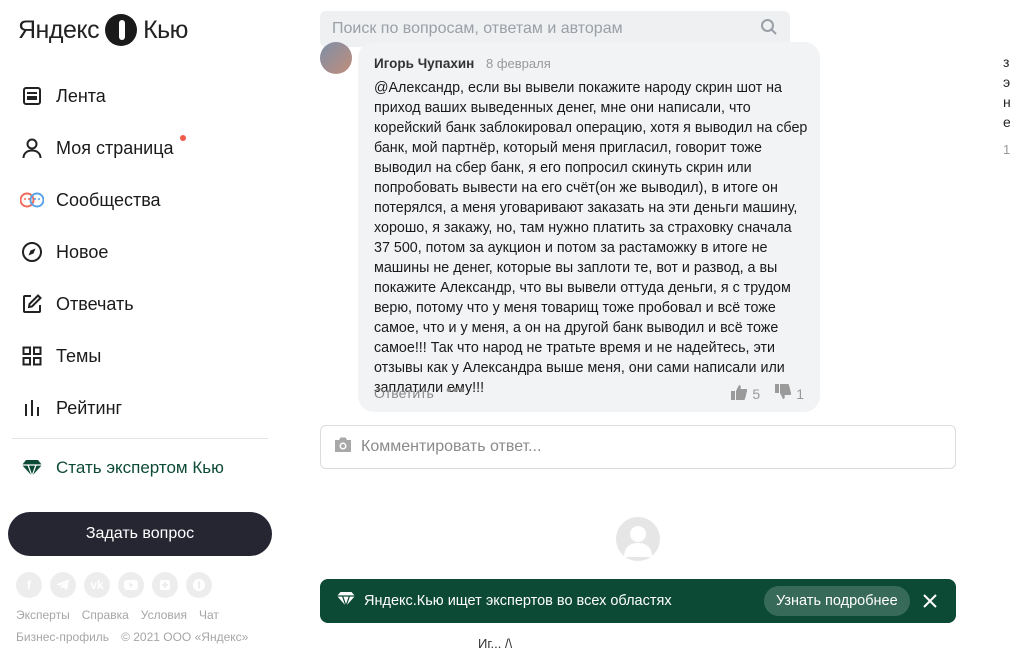 Image resolution: width=1010 pixels, height=651 pixels. What do you see at coordinates (183, 138) in the screenshot?
I see `notification-dot` at bounding box center [183, 138].